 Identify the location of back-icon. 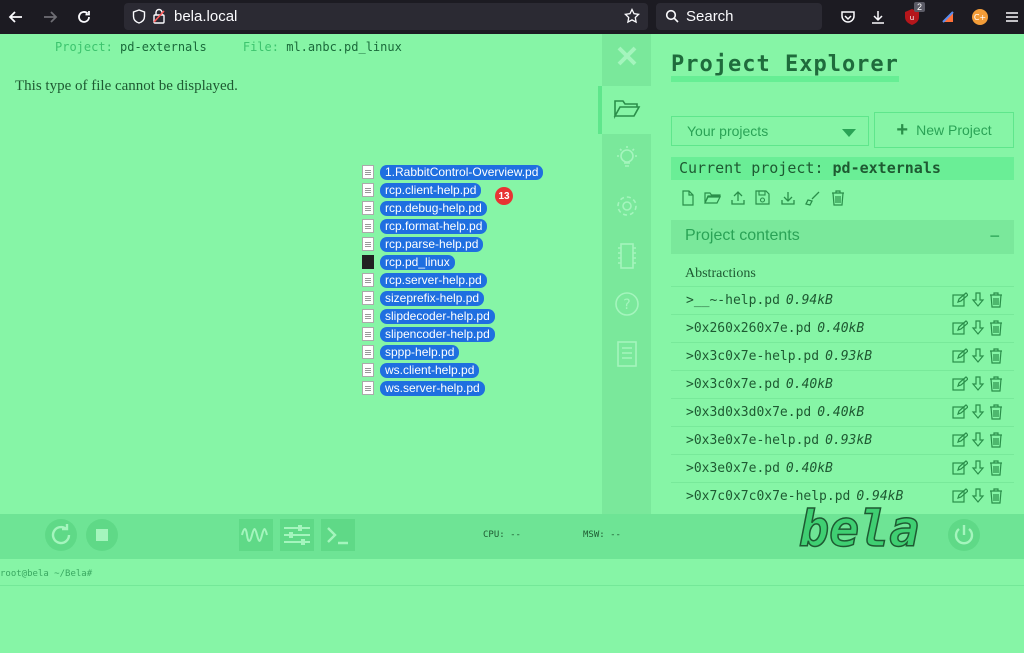
(16, 17).